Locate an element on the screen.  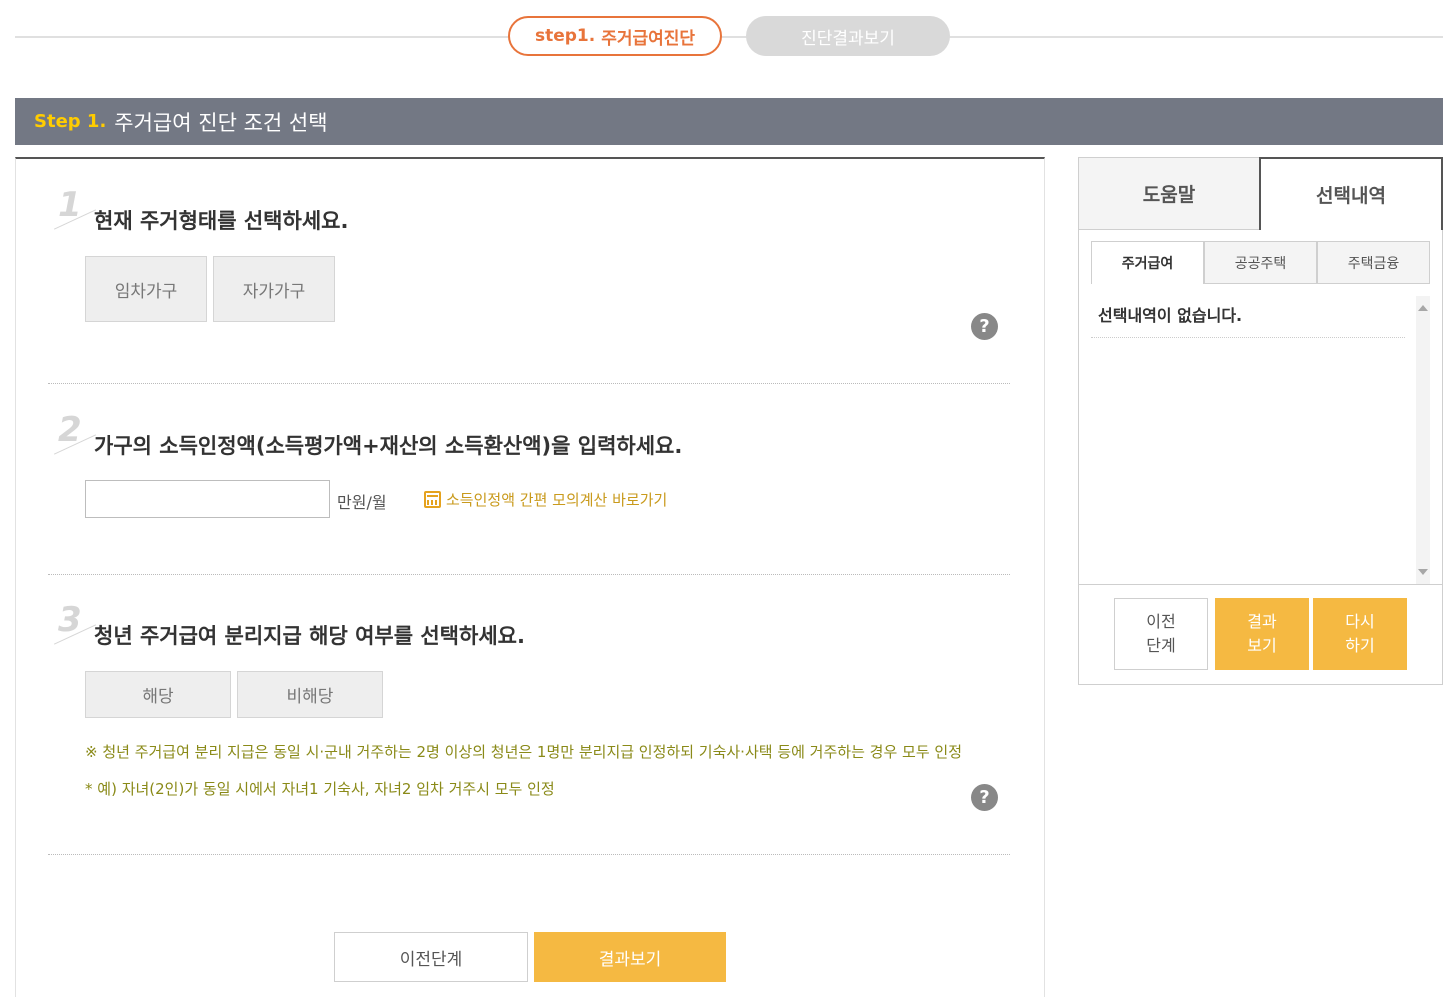
q1-number: 1 is located at coordinates (70, 205).